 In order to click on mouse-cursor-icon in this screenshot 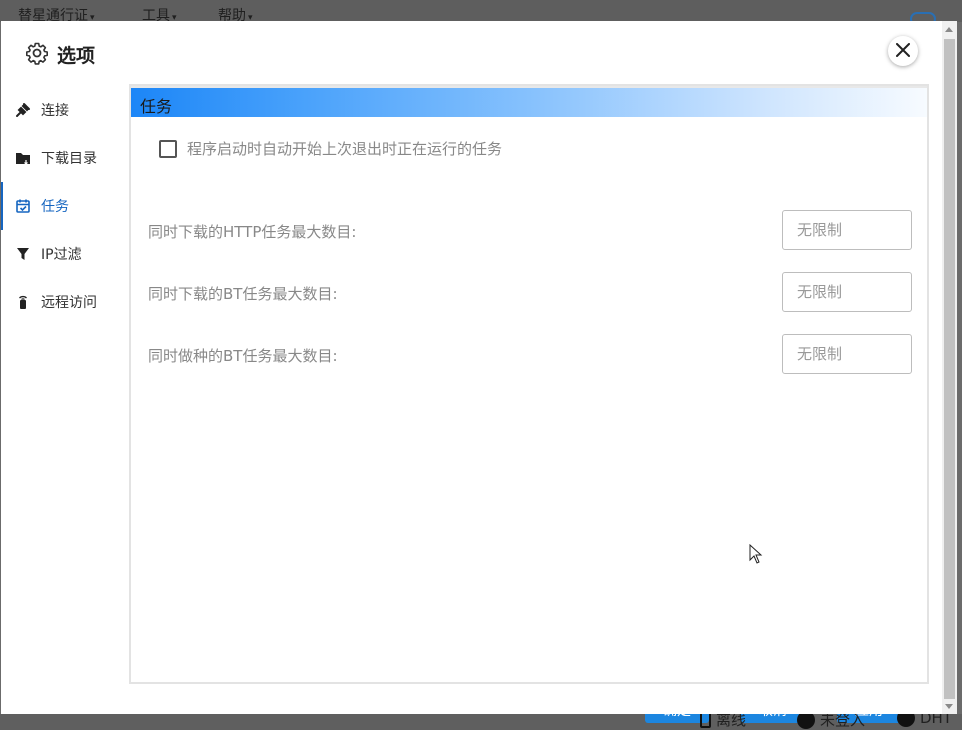, I will do `click(756, 555)`.